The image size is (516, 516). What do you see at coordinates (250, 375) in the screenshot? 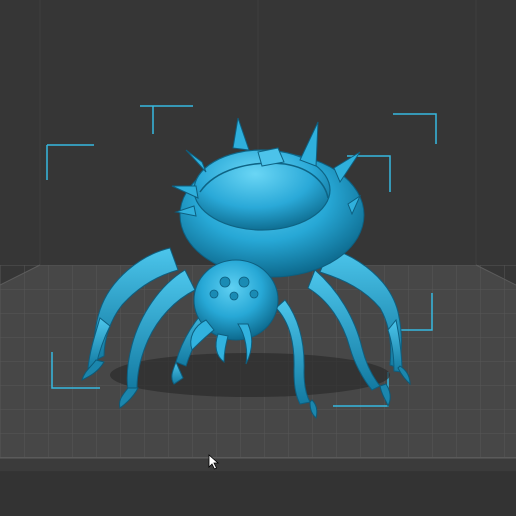
I see `model-shadow` at bounding box center [250, 375].